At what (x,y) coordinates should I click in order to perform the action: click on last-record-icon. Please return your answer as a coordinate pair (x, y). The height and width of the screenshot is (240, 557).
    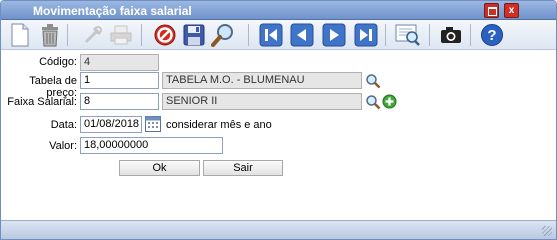
    Looking at the image, I should click on (366, 35).